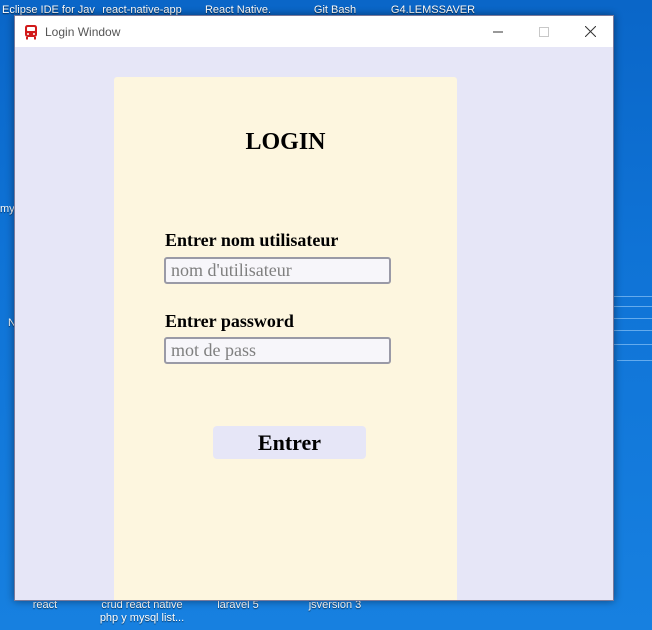  I want to click on password-input, so click(277, 350).